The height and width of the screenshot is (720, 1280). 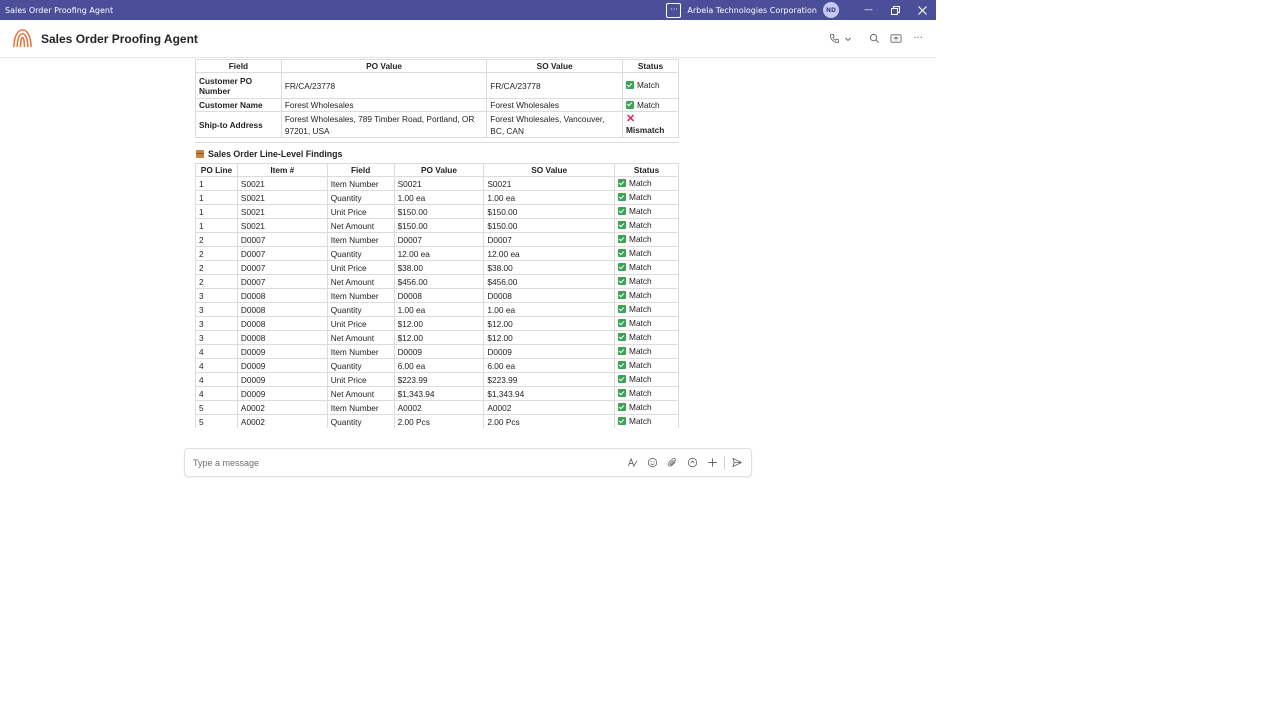 I want to click on share-screen-icon, so click(x=896, y=39).